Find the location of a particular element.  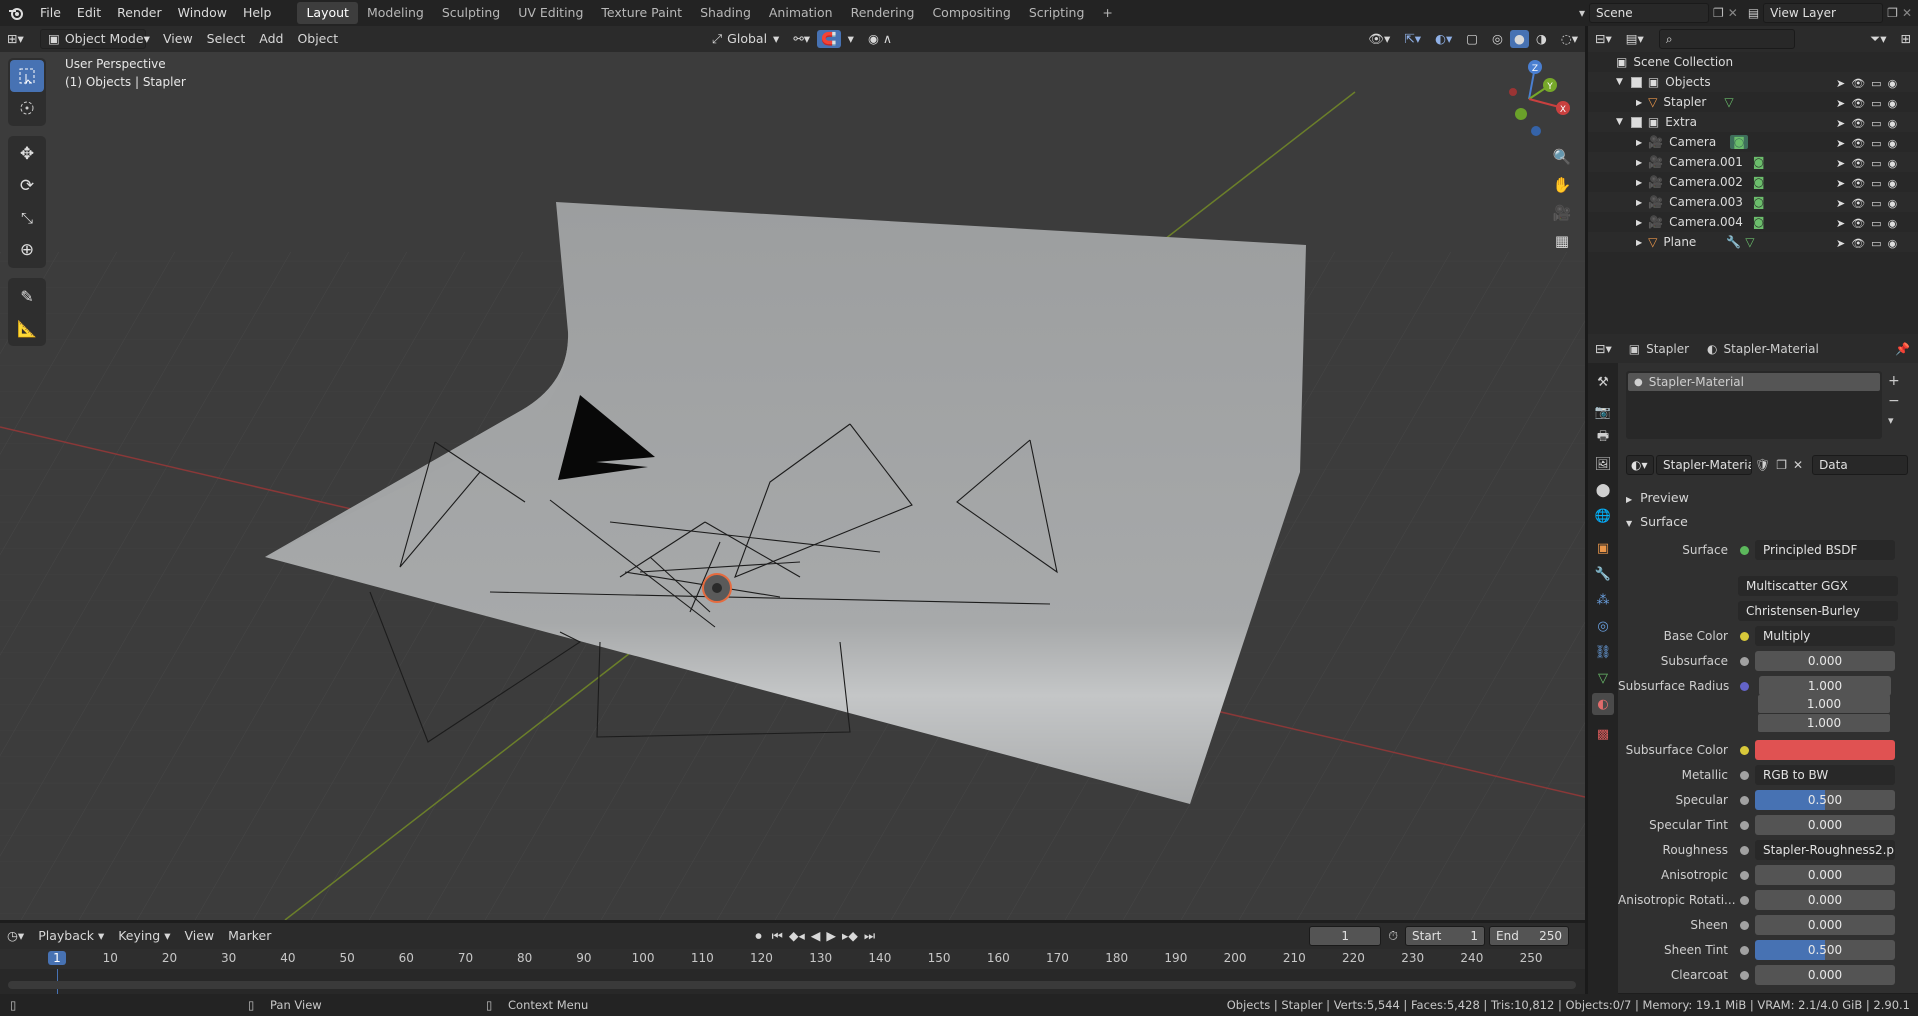

slot-remove-button: − is located at coordinates (1894, 401).